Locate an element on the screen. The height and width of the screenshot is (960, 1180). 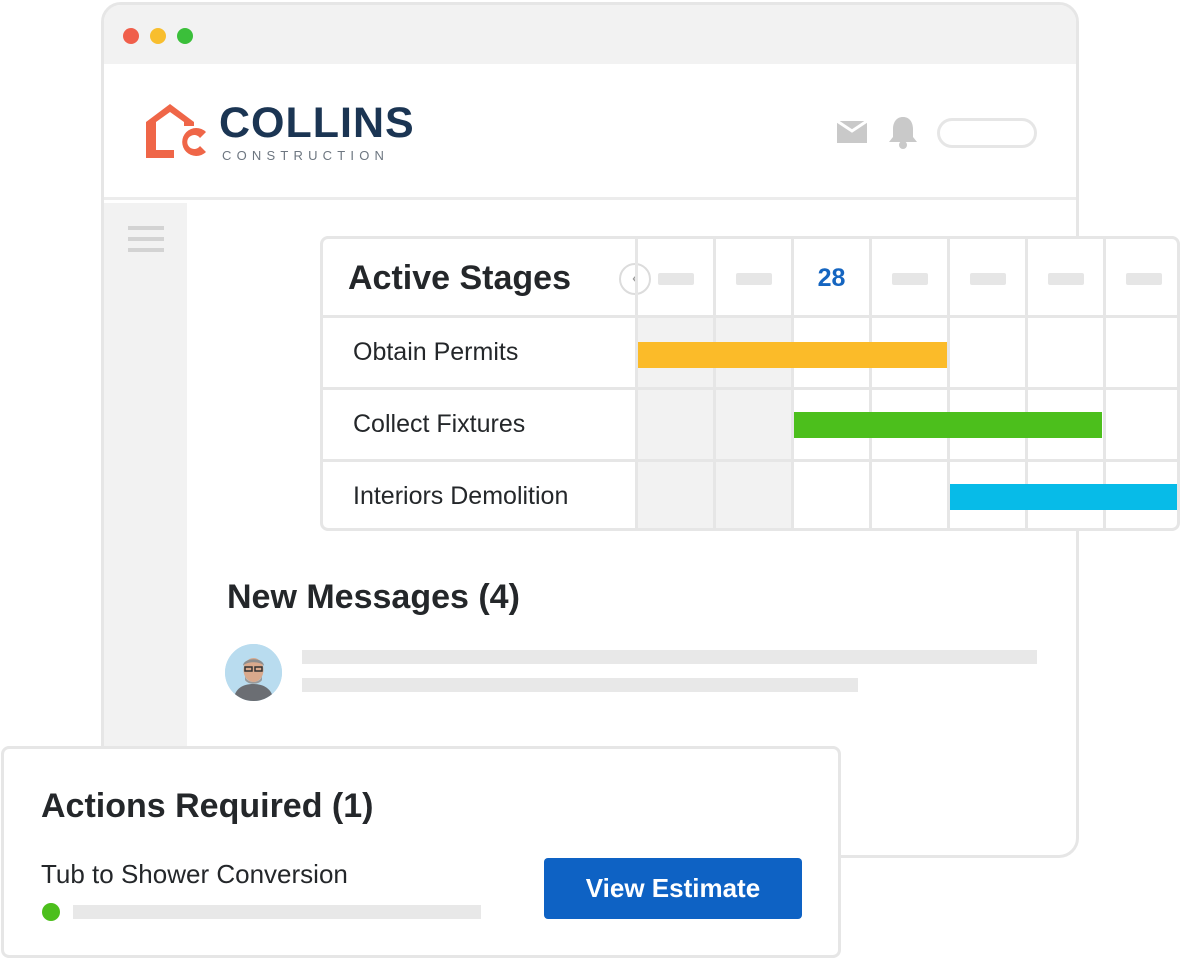
person-avatar-icon is located at coordinates (253, 672).